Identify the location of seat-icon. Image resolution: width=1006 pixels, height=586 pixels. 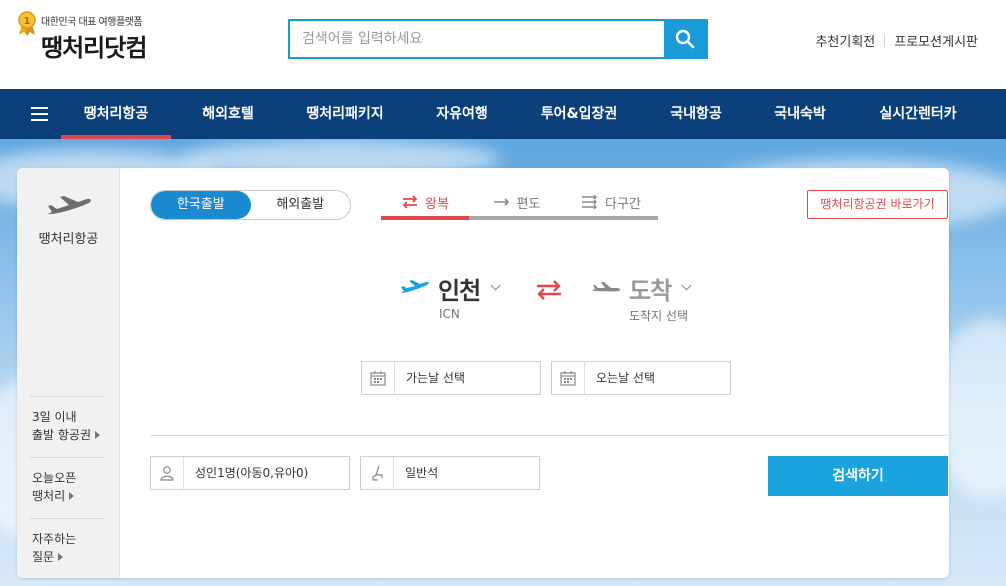
(377, 473).